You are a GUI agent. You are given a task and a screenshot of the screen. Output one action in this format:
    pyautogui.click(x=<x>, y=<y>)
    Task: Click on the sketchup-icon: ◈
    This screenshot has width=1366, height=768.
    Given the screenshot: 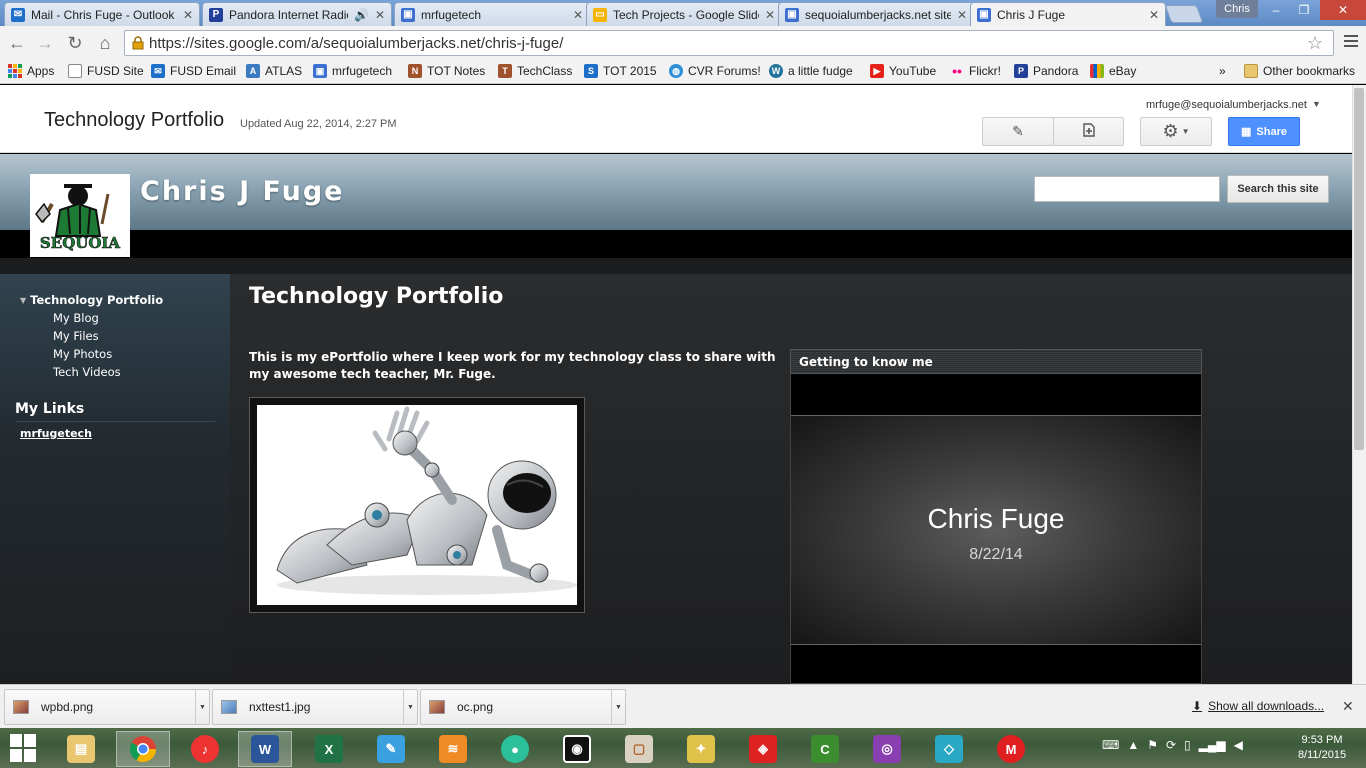 What is the action you would take?
    pyautogui.click(x=763, y=749)
    